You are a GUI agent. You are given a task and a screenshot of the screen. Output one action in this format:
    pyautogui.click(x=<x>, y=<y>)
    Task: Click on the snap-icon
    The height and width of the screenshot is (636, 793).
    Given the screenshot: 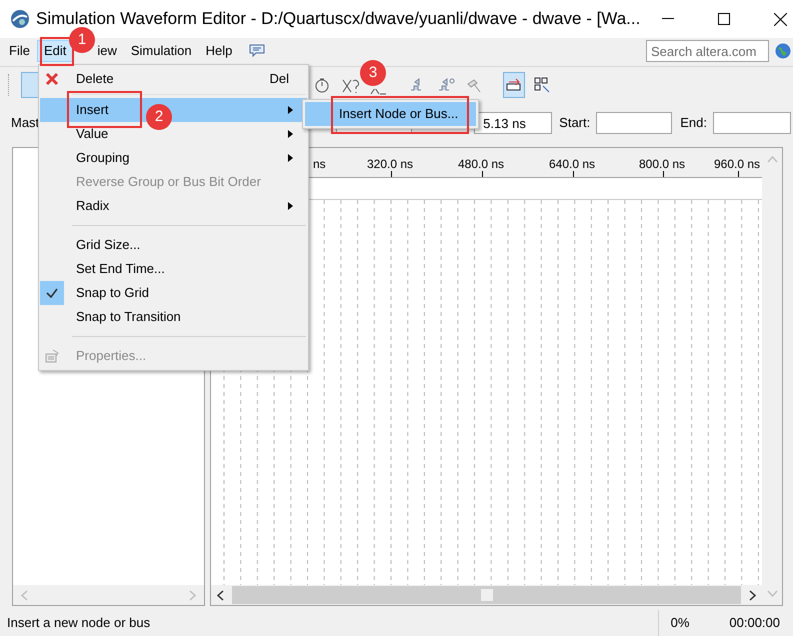 What is the action you would take?
    pyautogui.click(x=514, y=85)
    